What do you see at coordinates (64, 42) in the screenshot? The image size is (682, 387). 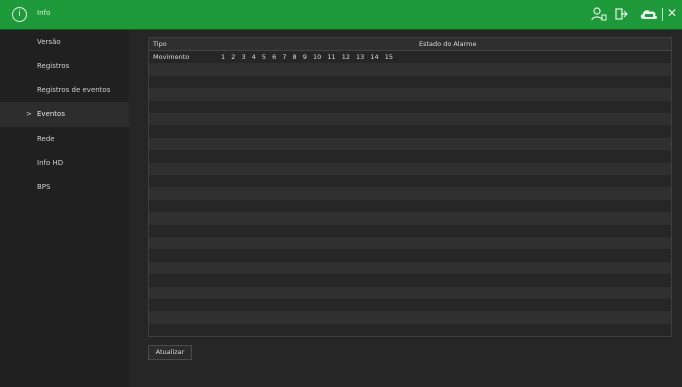 I see `sidebar-item-versao: Versão` at bounding box center [64, 42].